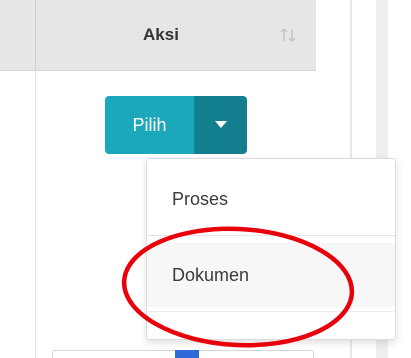 This screenshot has width=411, height=358. Describe the element at coordinates (35, 214) in the screenshot. I see `cell-separator` at that location.